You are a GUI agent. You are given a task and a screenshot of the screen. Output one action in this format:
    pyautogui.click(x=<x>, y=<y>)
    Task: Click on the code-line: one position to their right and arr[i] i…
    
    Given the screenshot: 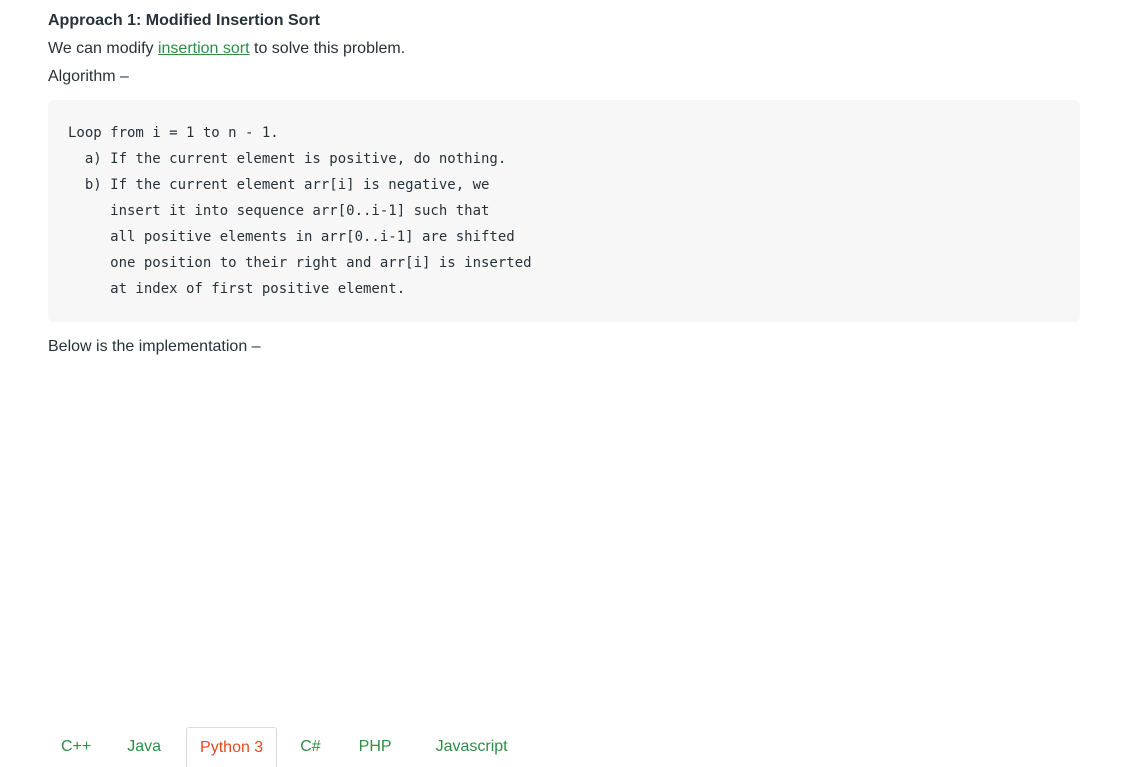 What is the action you would take?
    pyautogui.click(x=300, y=263)
    